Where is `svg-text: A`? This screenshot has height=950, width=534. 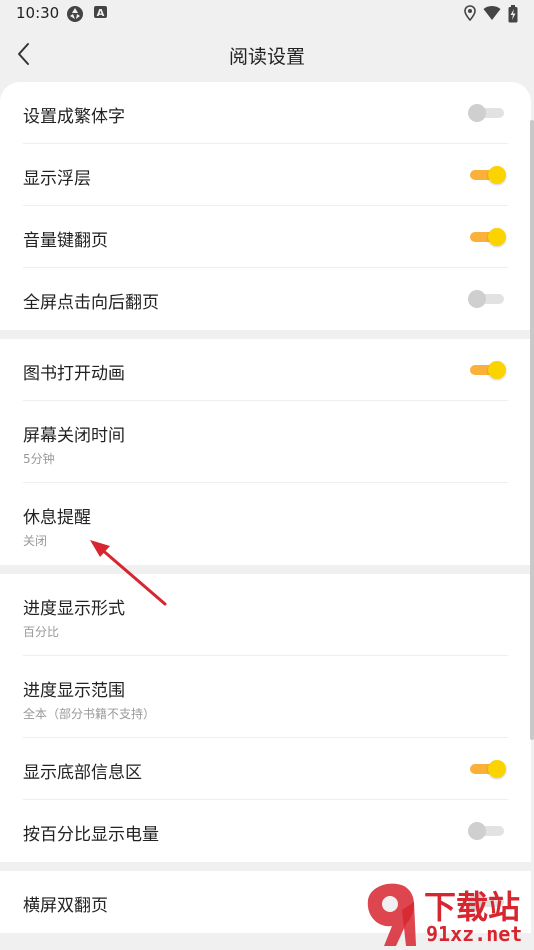
svg-text: A is located at coordinates (101, 13).